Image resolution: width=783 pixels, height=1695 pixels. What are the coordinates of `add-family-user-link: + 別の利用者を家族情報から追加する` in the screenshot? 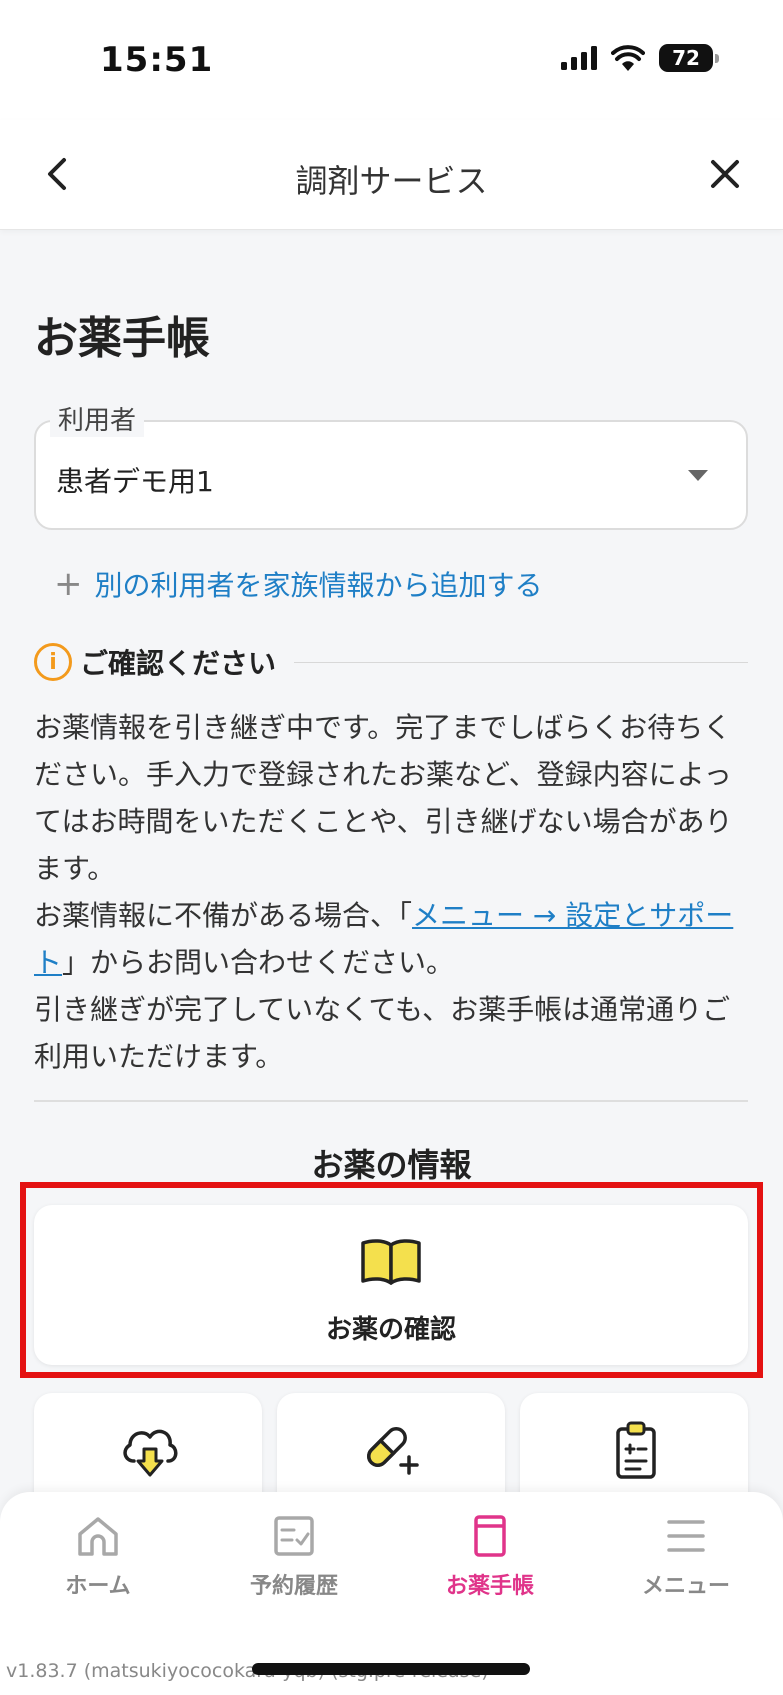 It's located at (298, 584).